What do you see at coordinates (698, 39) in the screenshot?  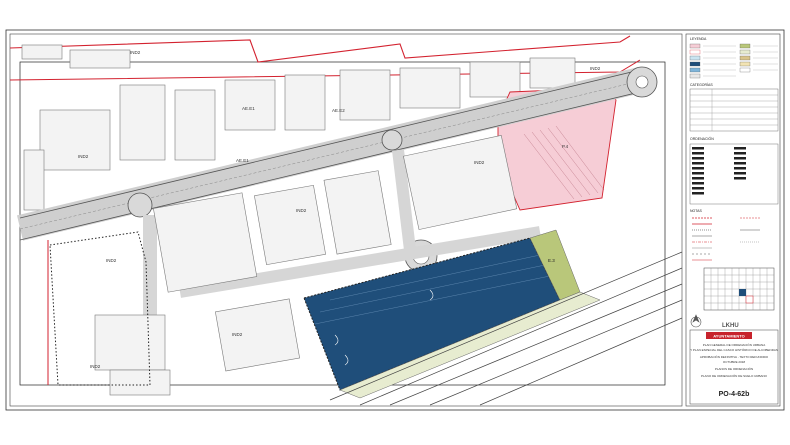 I see `legend-title: LEYENDA` at bounding box center [698, 39].